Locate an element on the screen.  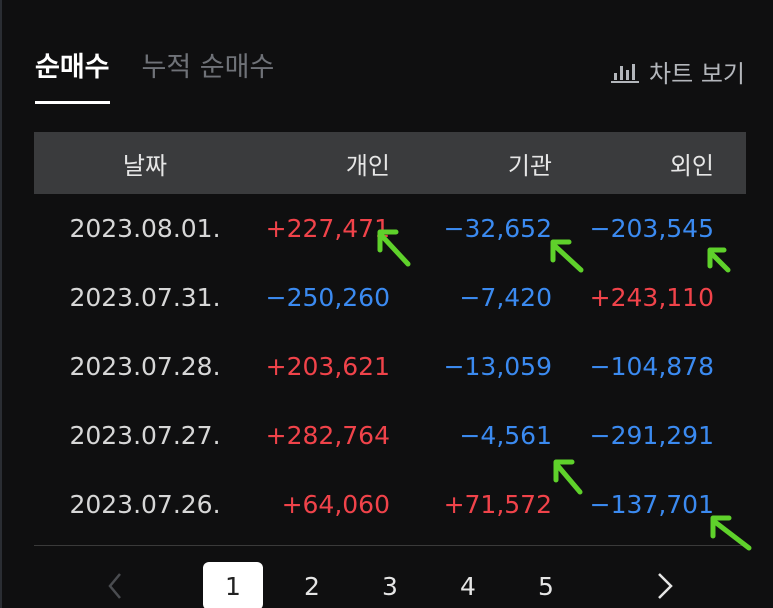
cell-date: 2023.07.27. is located at coordinates (145, 435).